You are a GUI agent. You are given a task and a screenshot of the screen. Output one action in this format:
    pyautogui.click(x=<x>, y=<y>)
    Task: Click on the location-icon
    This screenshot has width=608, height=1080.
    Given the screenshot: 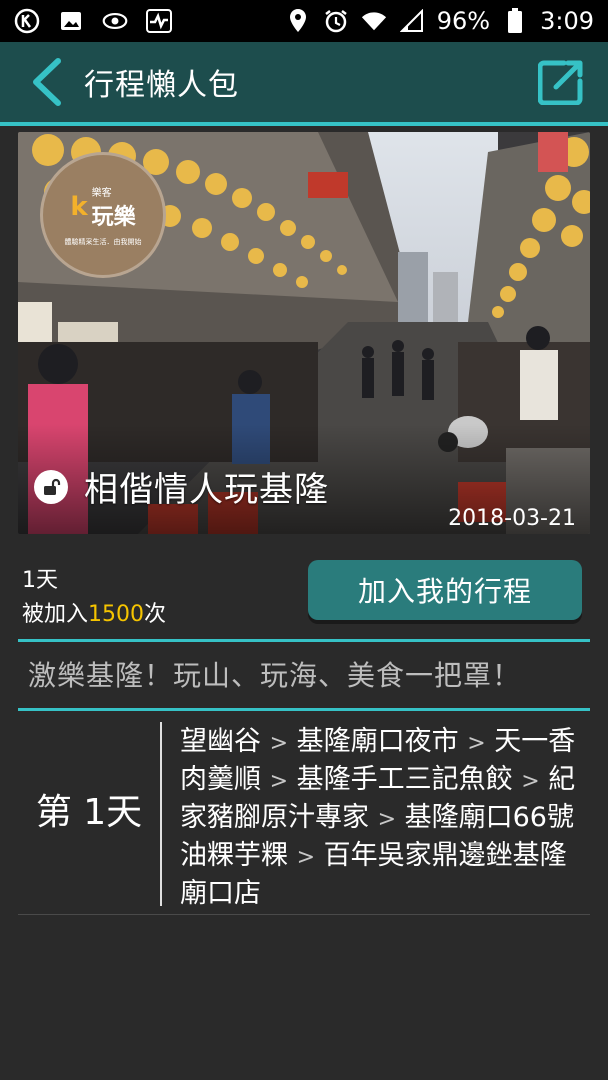 What is the action you would take?
    pyautogui.click(x=298, y=21)
    